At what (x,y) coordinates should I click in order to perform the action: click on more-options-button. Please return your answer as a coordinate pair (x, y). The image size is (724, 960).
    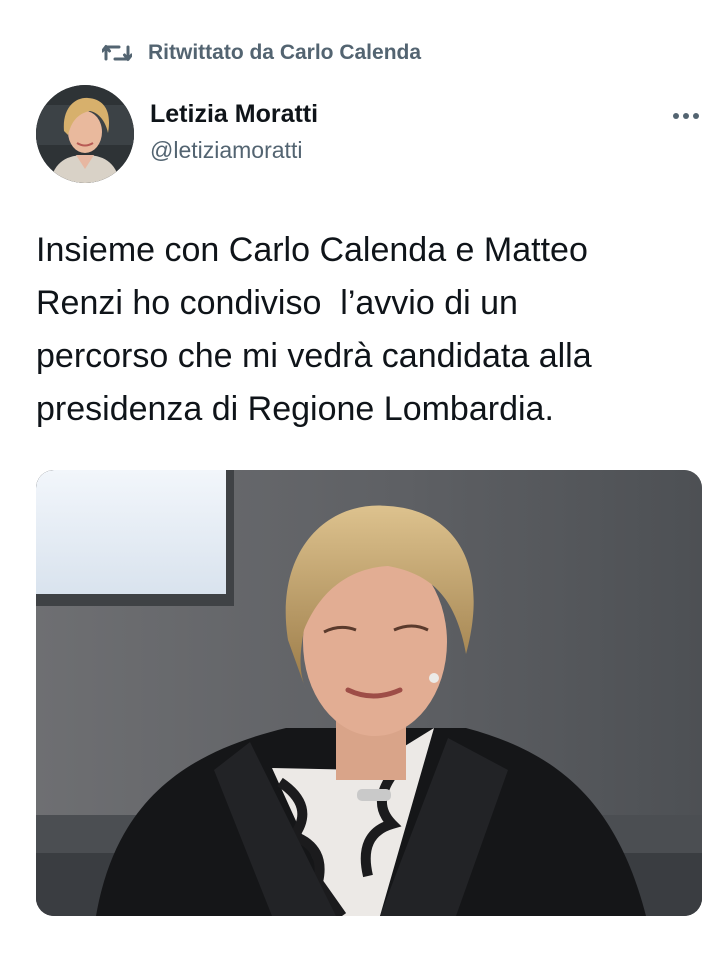
    Looking at the image, I should click on (686, 116).